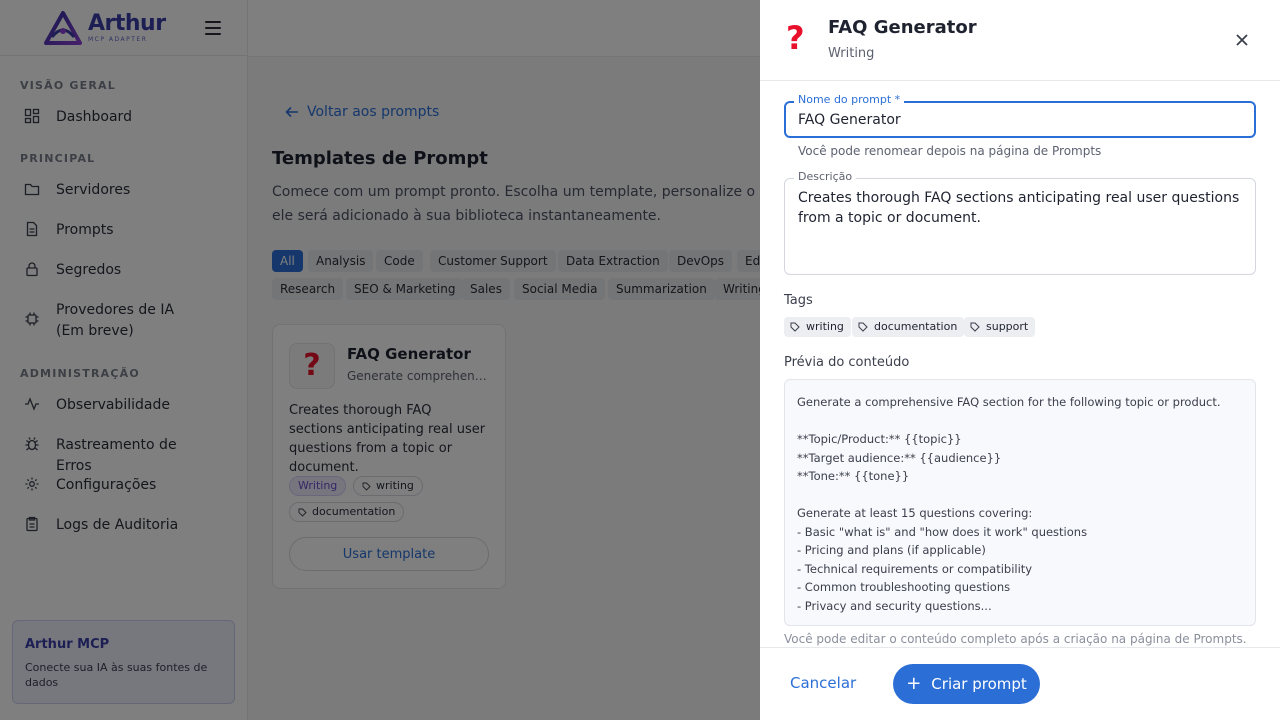 Image resolution: width=1280 pixels, height=720 pixels. Describe the element at coordinates (825, 326) in the screenshot. I see `tag-label: writing` at that location.